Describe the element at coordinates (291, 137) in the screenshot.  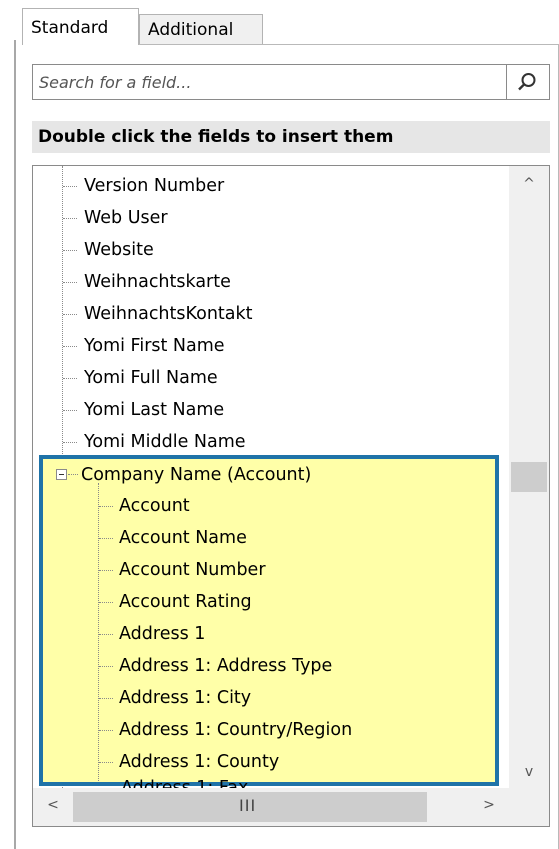
I see `insert-hint: Double click the fields to insert them` at that location.